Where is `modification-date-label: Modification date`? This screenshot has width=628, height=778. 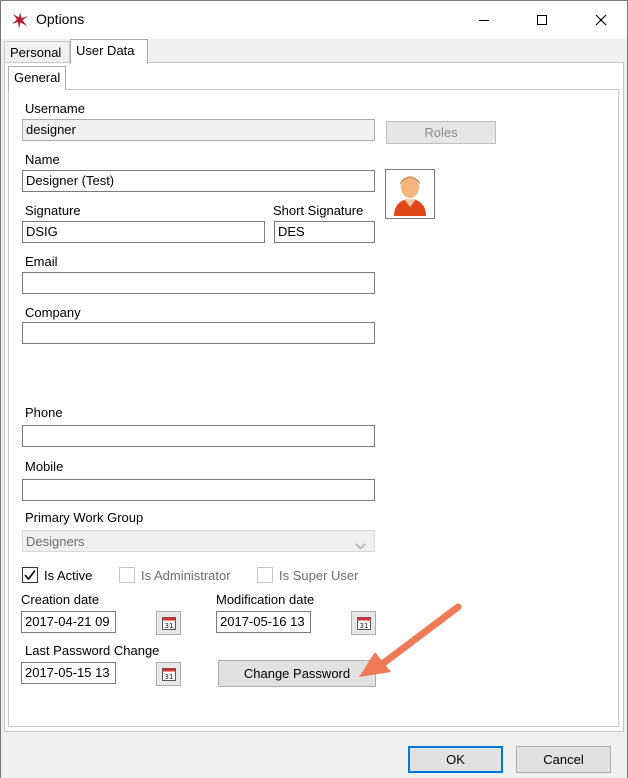
modification-date-label: Modification date is located at coordinates (265, 599).